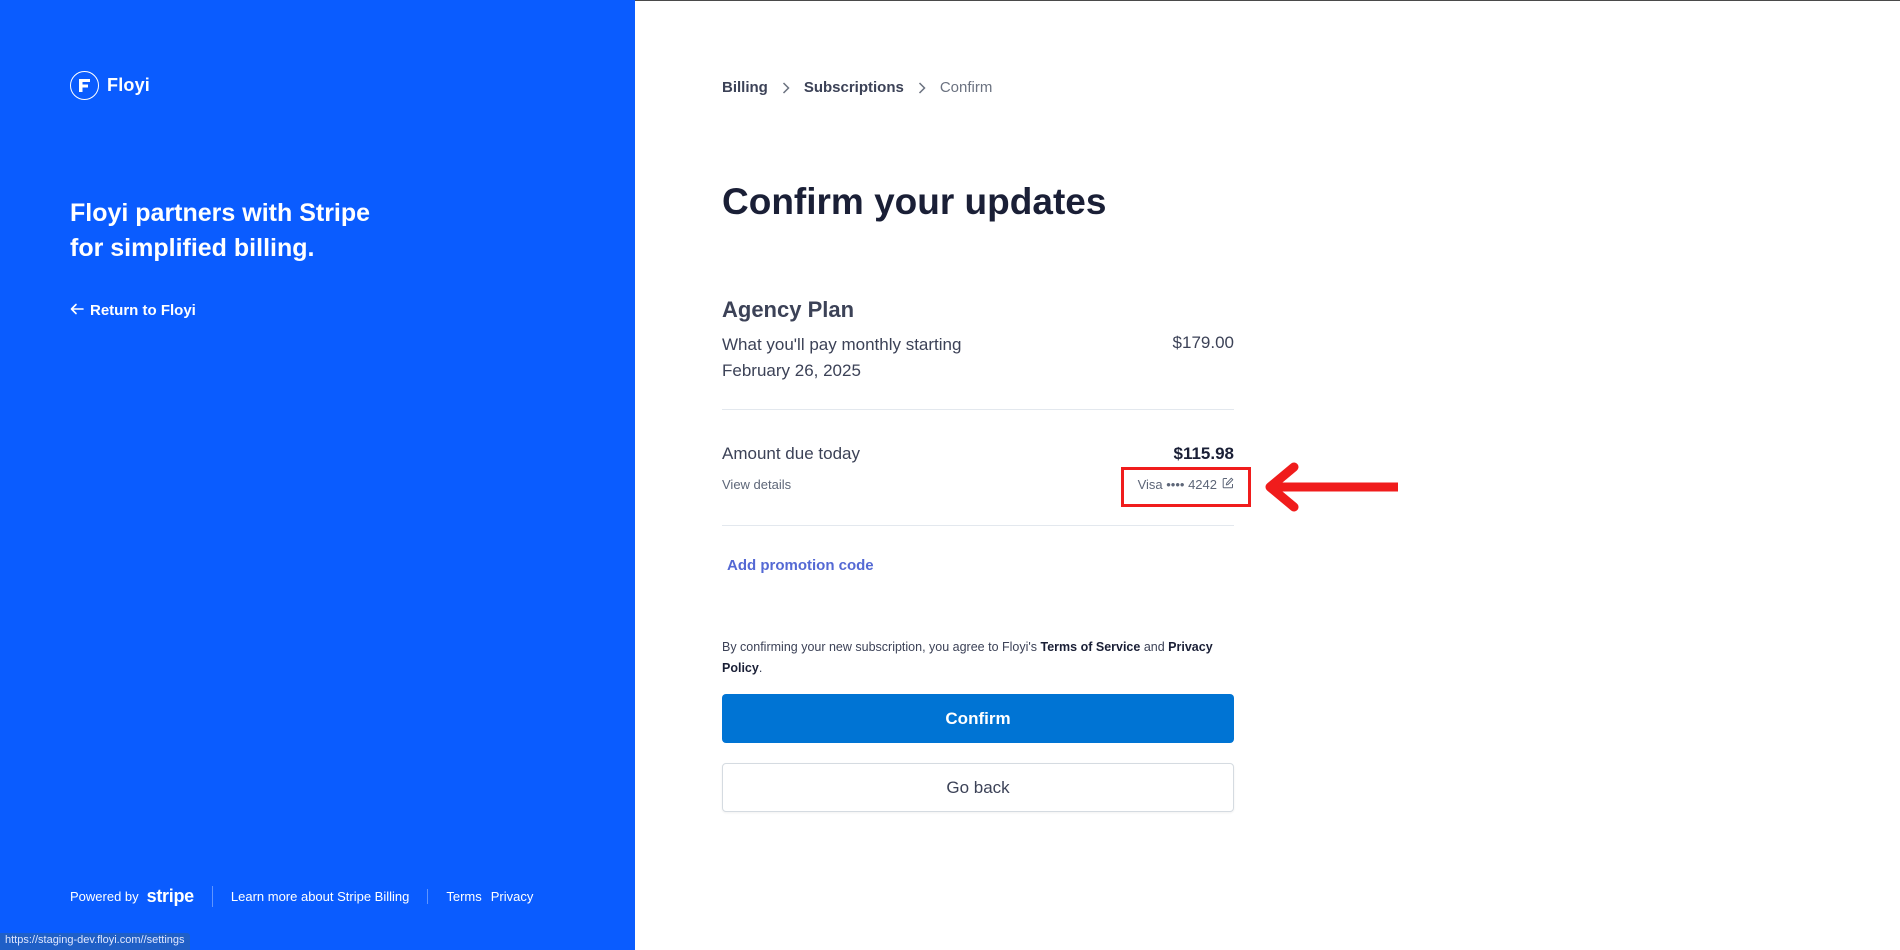 Image resolution: width=1900 pixels, height=950 pixels. What do you see at coordinates (143, 310) in the screenshot?
I see `return-link-label: Return to Floyi` at bounding box center [143, 310].